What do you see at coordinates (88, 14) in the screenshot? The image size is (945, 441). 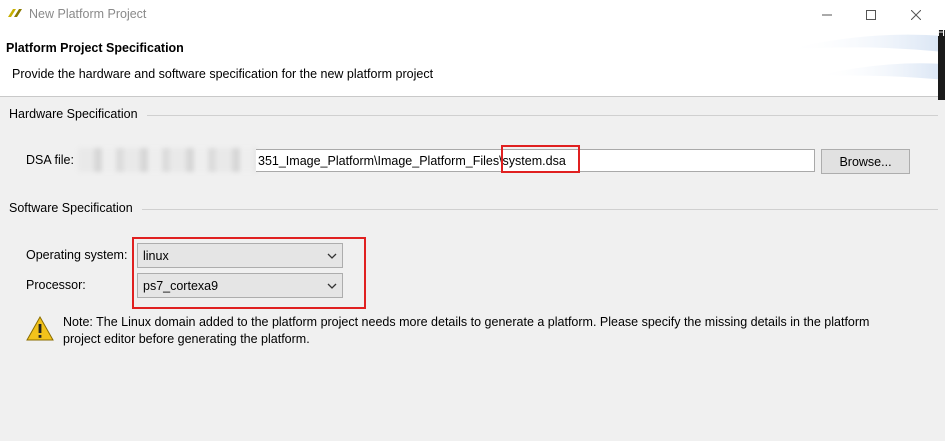 I see `window-title: New Platform Project` at bounding box center [88, 14].